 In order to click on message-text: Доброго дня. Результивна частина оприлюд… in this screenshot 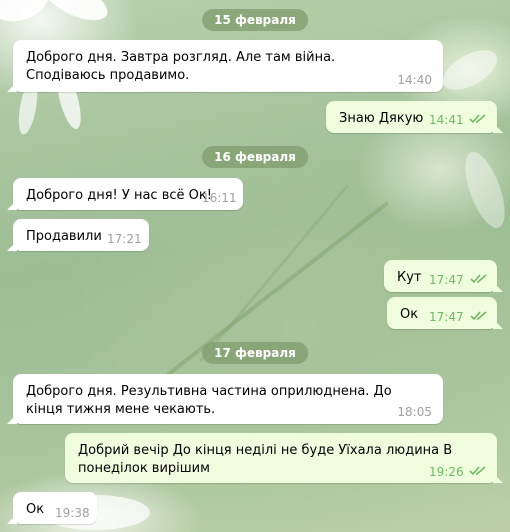, I will do `click(209, 400)`.